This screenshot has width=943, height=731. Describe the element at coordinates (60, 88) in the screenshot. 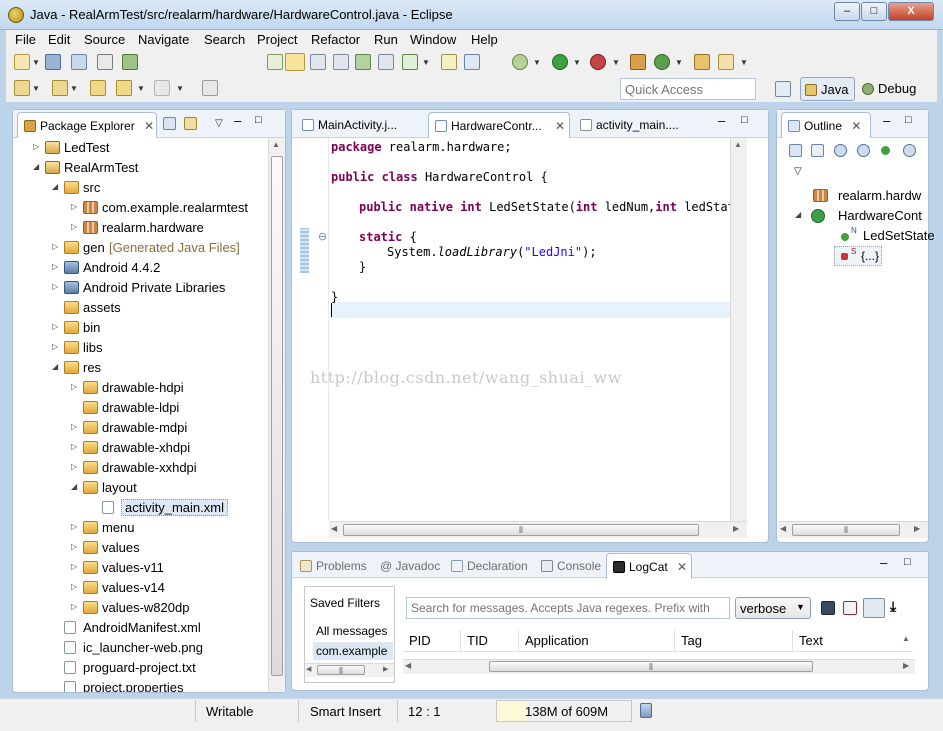

I see `prev-edit-location-icon` at that location.